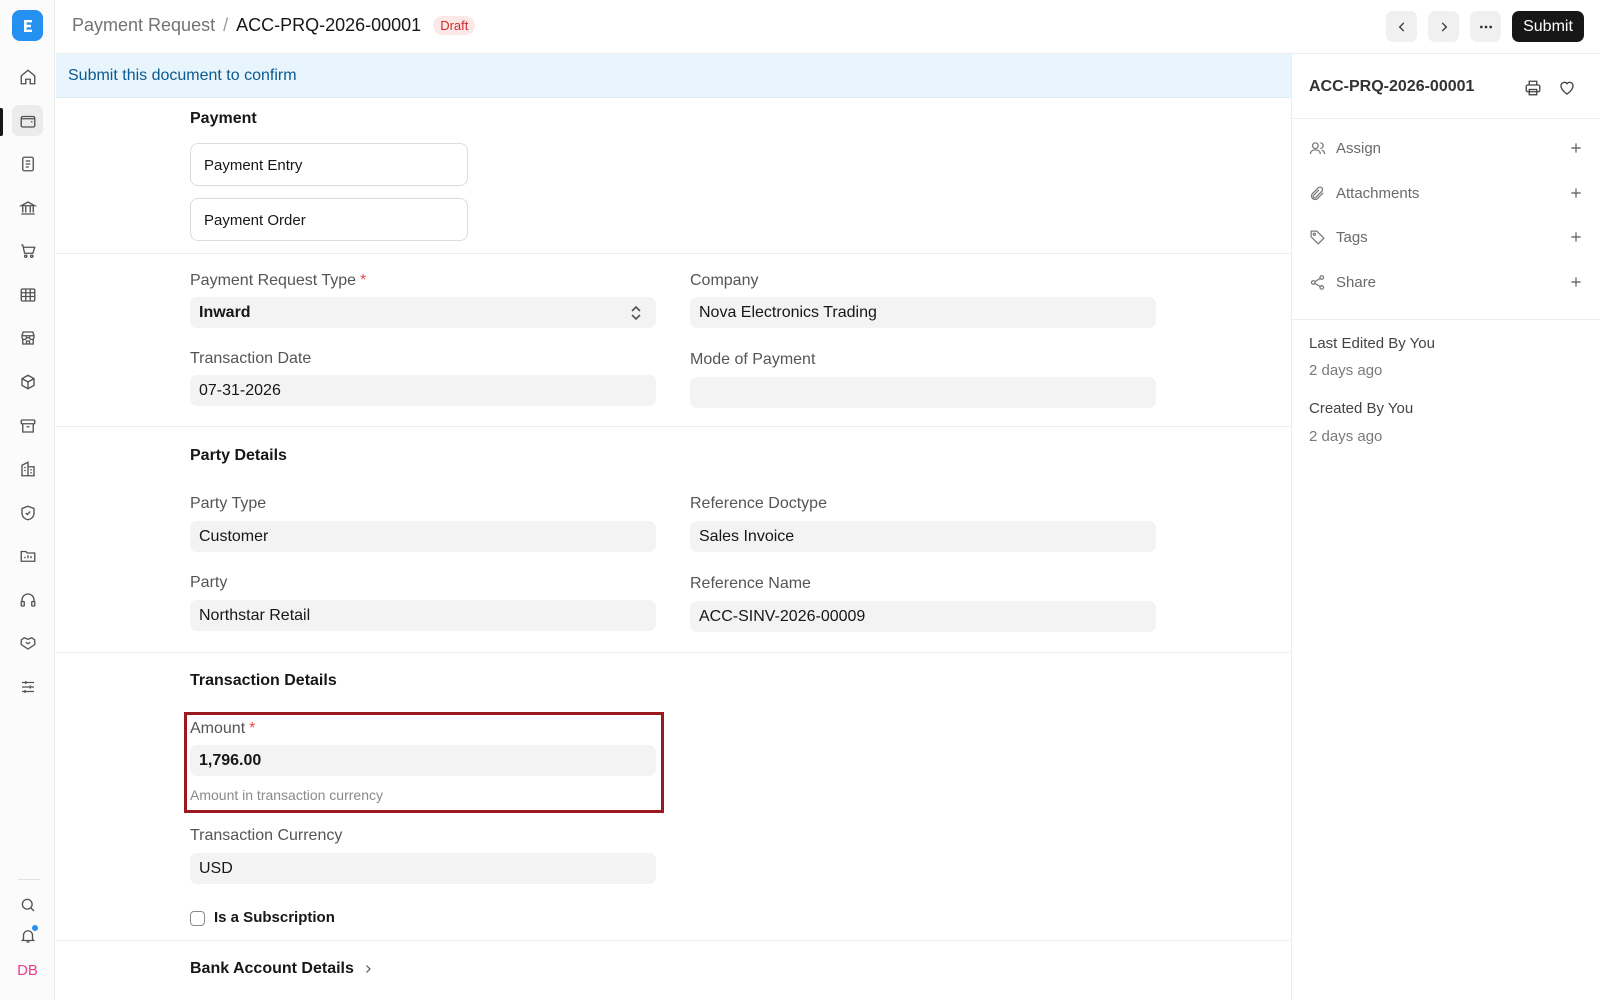 The image size is (1600, 1000). I want to click on amount-label: Amount *, so click(223, 728).